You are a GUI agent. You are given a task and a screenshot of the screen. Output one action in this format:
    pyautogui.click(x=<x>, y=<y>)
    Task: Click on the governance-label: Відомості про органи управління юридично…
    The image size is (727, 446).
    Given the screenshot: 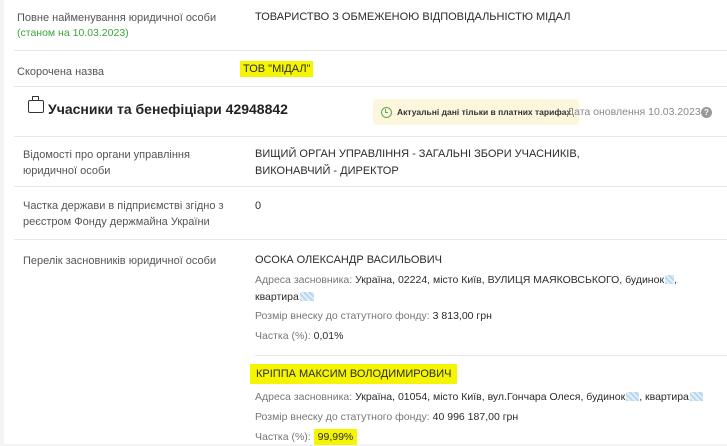 What is the action you would take?
    pyautogui.click(x=106, y=163)
    